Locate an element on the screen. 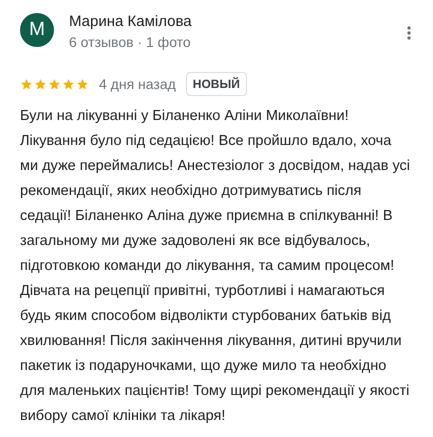  review-time: 4 дня назад is located at coordinates (137, 84).